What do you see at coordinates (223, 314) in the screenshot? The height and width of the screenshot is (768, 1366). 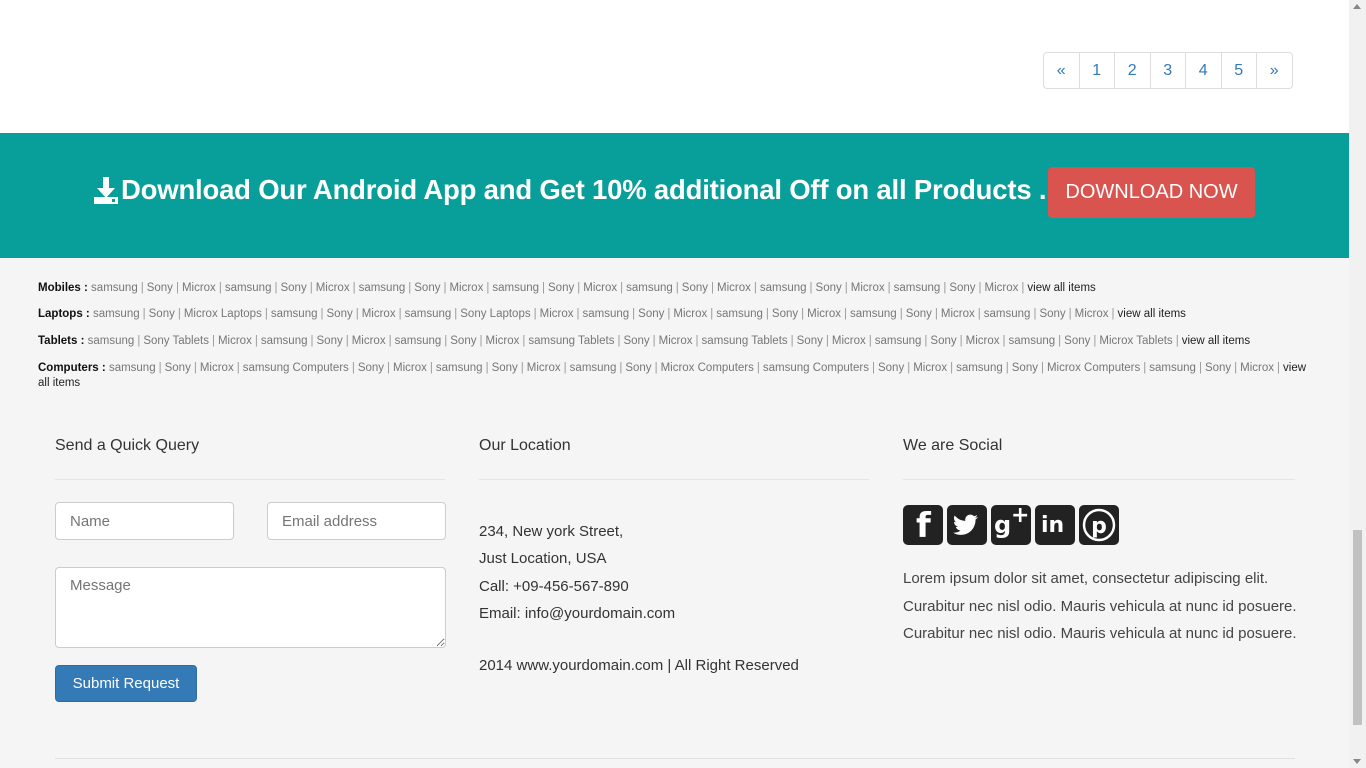 I see `category-link: Microx Laptops` at bounding box center [223, 314].